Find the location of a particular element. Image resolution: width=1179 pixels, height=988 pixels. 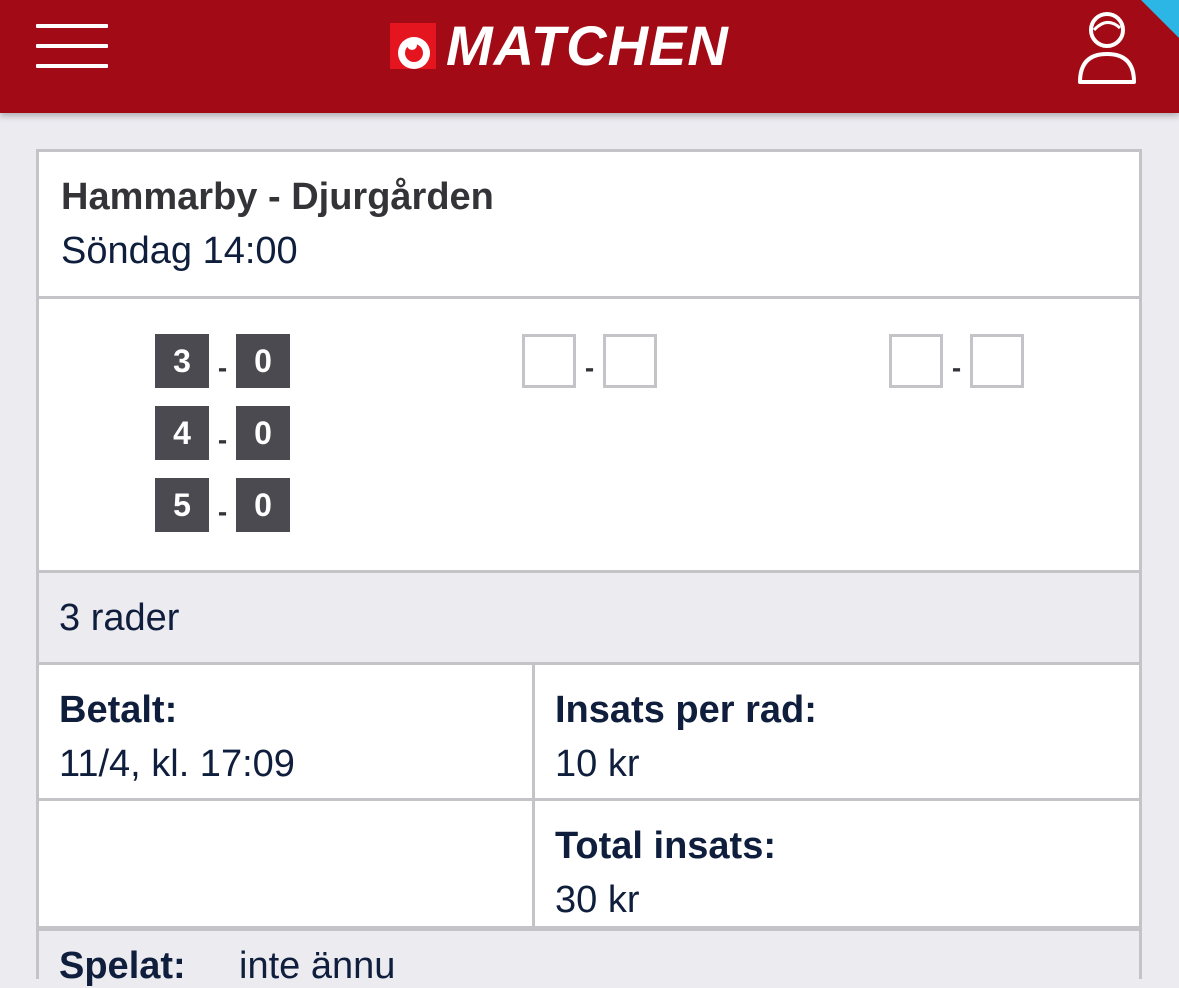

home-score-box: 3 is located at coordinates (182, 361).